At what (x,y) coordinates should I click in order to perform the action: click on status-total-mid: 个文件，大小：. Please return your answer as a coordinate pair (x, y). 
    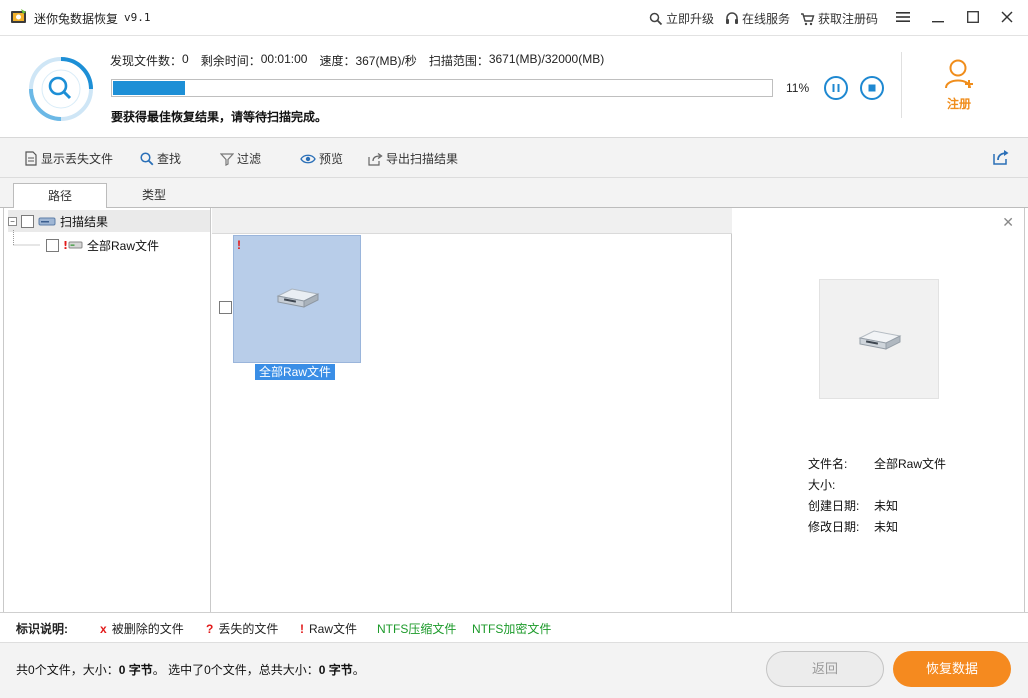
    Looking at the image, I should click on (76, 670).